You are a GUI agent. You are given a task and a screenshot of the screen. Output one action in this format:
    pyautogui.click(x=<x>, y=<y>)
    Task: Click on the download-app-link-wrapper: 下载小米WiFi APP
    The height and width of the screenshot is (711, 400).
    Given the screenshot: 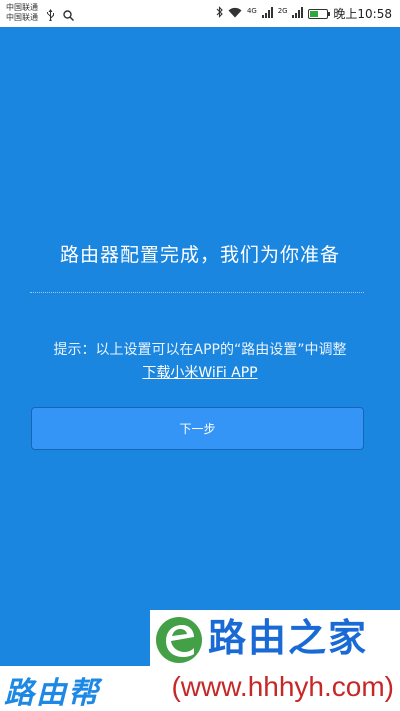 What is the action you would take?
    pyautogui.click(x=200, y=372)
    